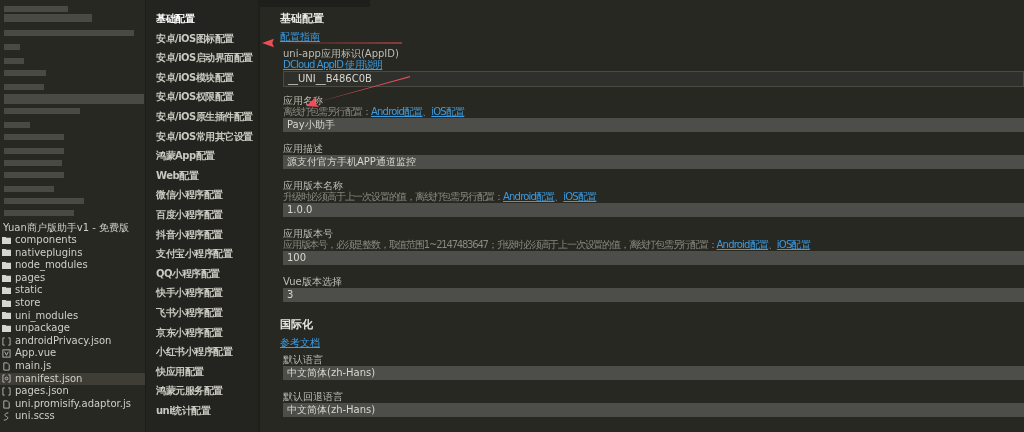  I want to click on file-tree-item: node_modules, so click(72, 265).